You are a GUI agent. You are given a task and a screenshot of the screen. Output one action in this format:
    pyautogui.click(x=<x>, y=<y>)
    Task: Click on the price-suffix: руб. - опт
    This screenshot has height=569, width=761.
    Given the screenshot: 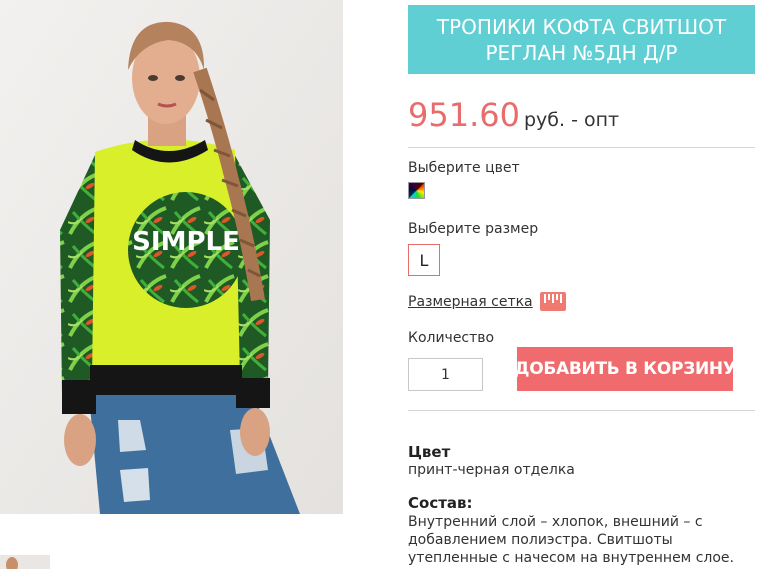 What is the action you would take?
    pyautogui.click(x=571, y=120)
    